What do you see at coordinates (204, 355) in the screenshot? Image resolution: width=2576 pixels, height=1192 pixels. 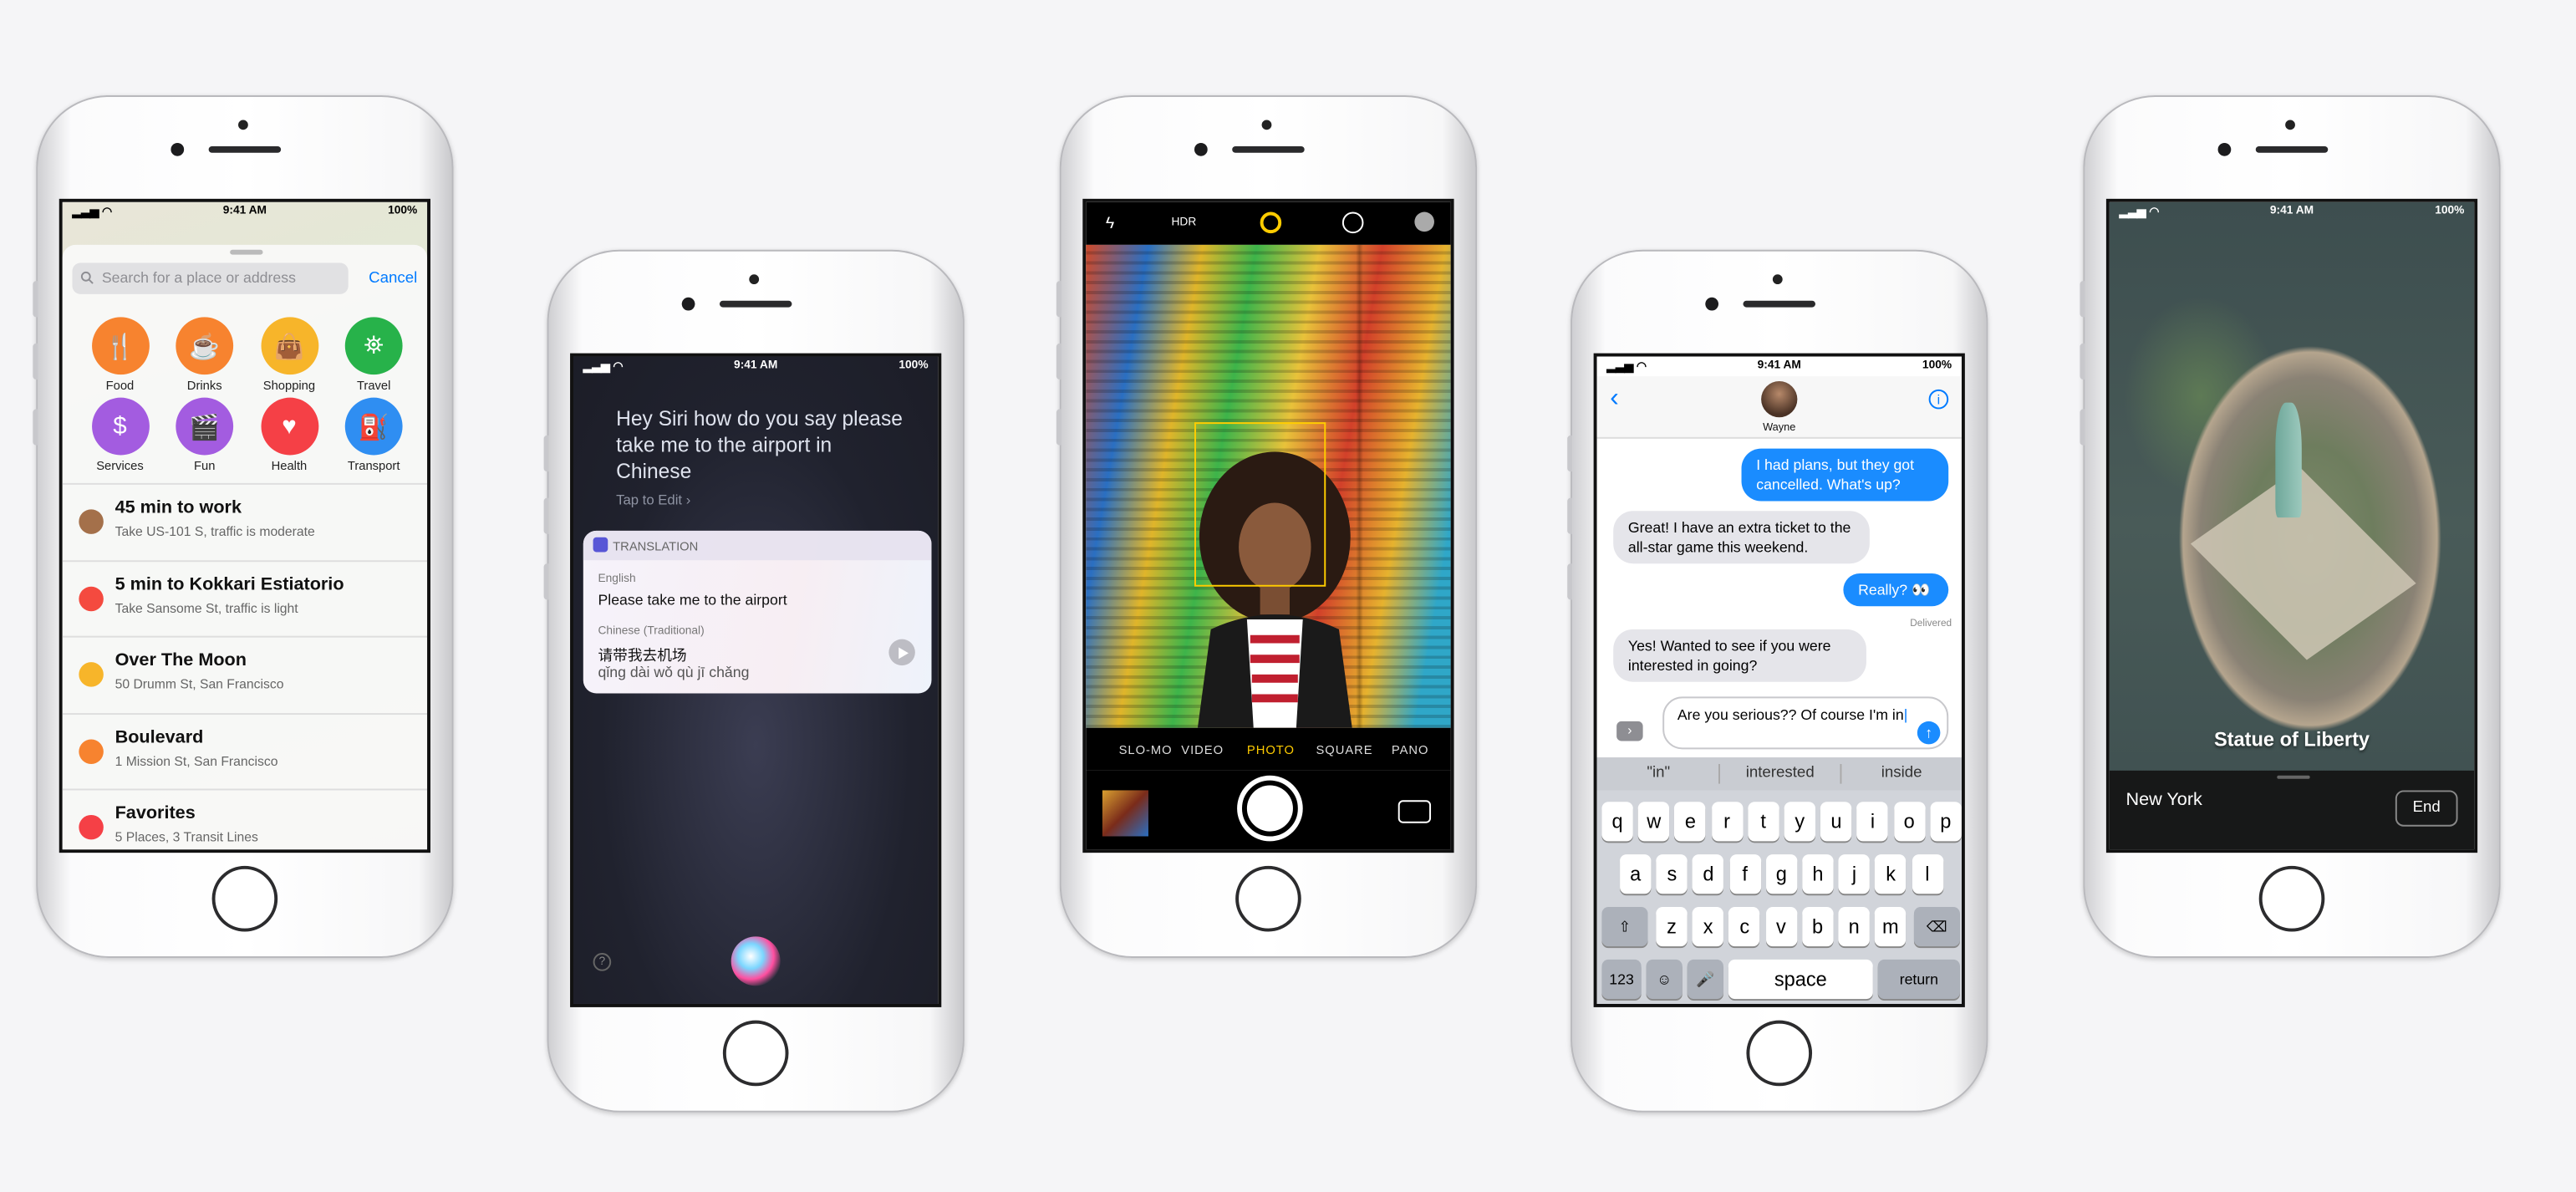 I see `category-drinks: ☕ Drinks` at bounding box center [204, 355].